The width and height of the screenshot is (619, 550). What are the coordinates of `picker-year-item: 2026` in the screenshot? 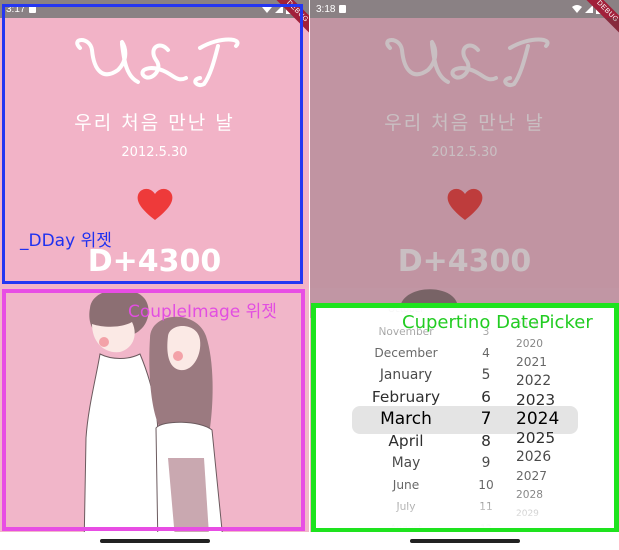 It's located at (546, 457).